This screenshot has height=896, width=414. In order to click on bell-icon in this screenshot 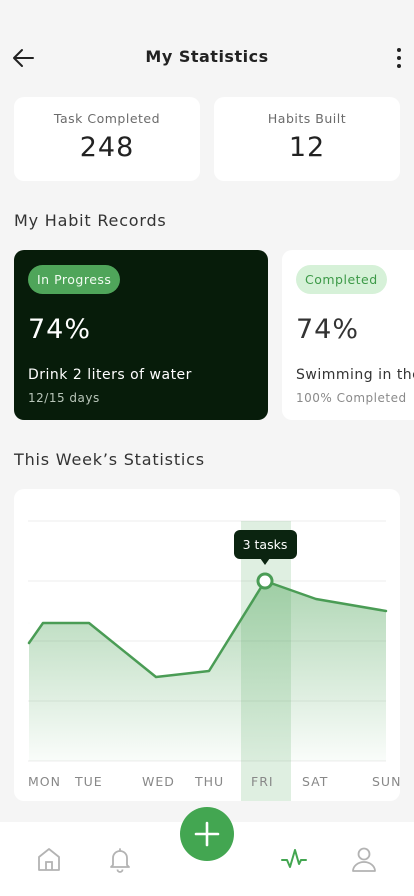, I will do `click(120, 859)`.